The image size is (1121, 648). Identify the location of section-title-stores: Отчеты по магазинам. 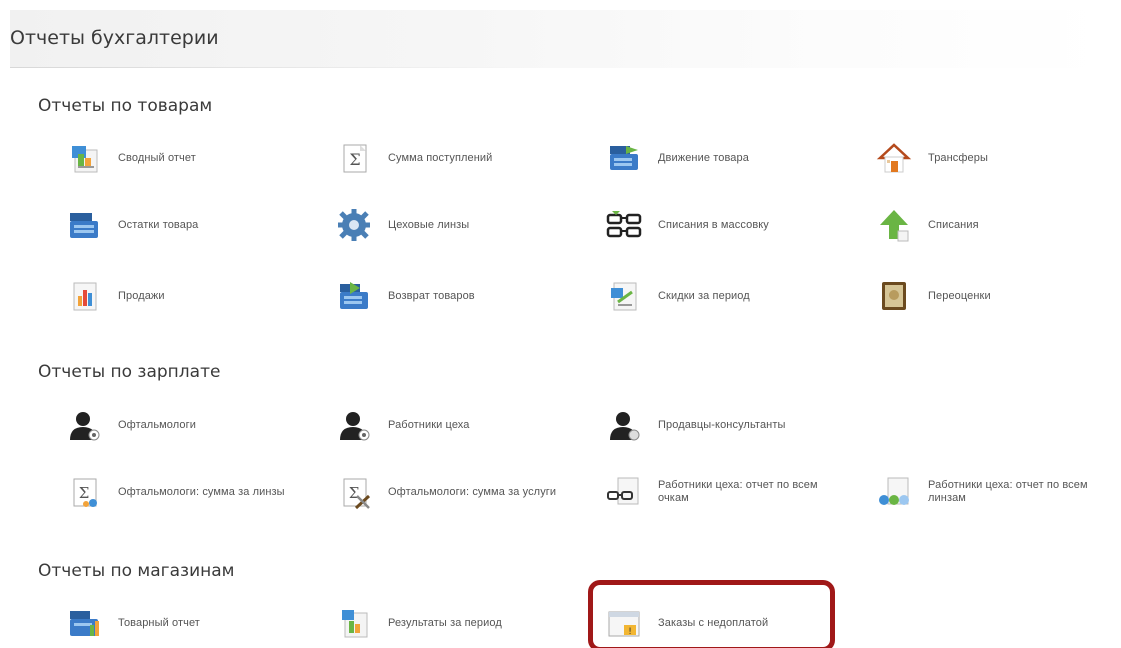
(136, 571).